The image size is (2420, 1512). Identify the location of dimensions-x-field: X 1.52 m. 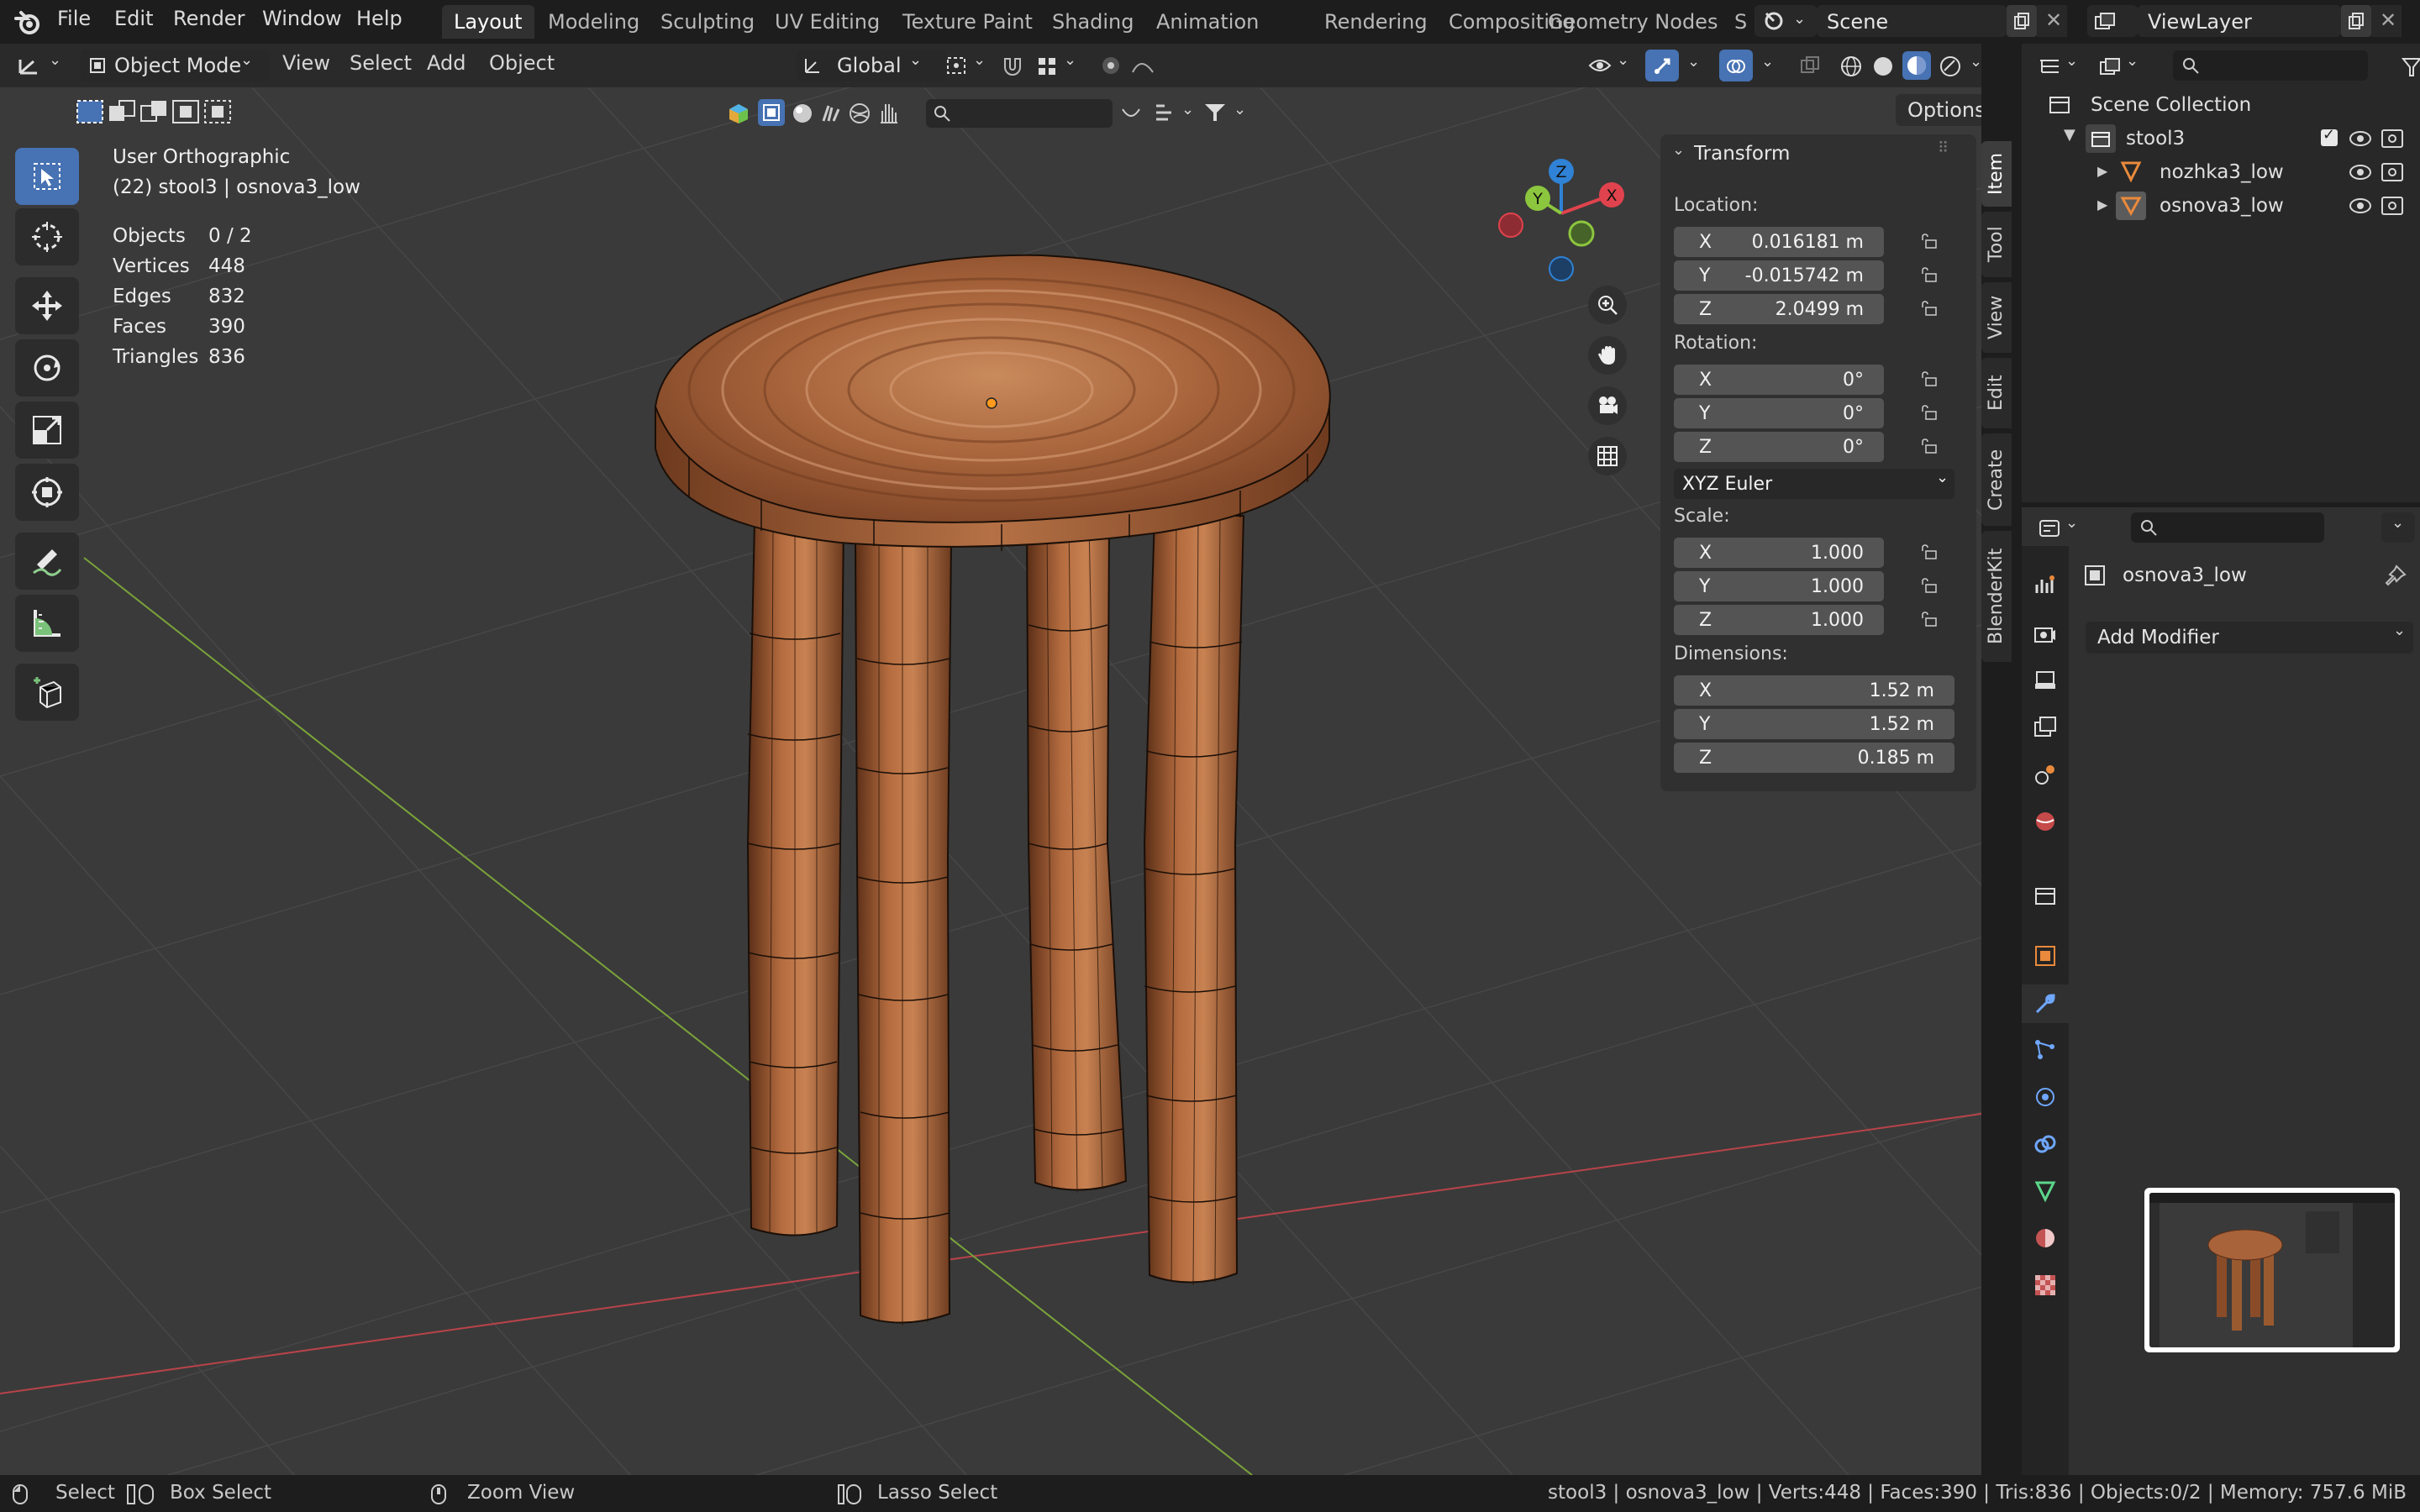
(1814, 690).